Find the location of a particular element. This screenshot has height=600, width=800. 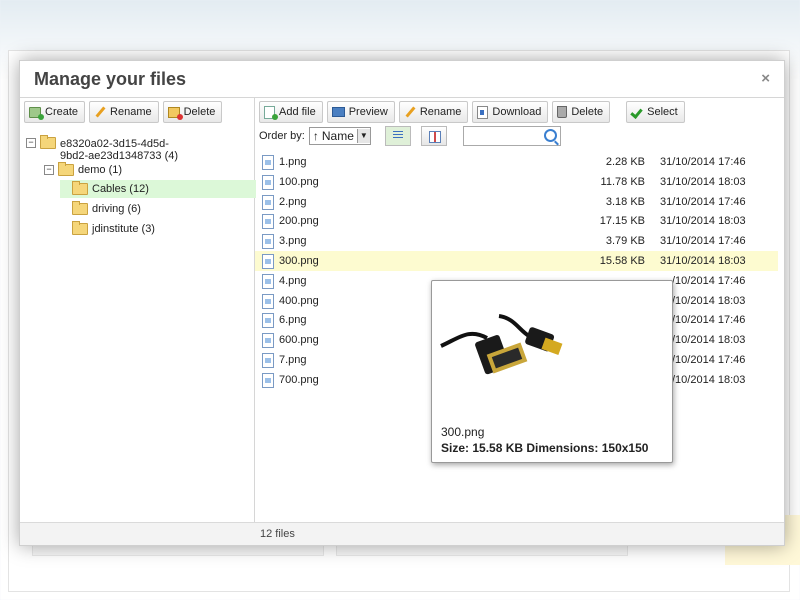

file-size: 3.18 KB is located at coordinates (625, 201).